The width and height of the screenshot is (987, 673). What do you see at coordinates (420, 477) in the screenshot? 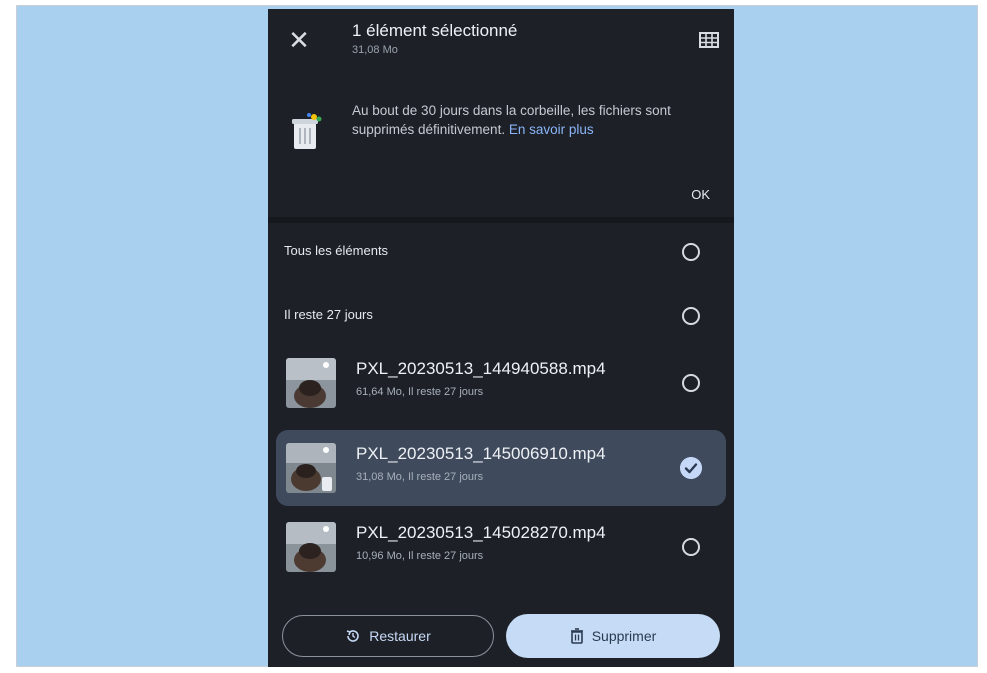
I see `file-meta: 31,08 Mo, Il reste 27 jours` at bounding box center [420, 477].